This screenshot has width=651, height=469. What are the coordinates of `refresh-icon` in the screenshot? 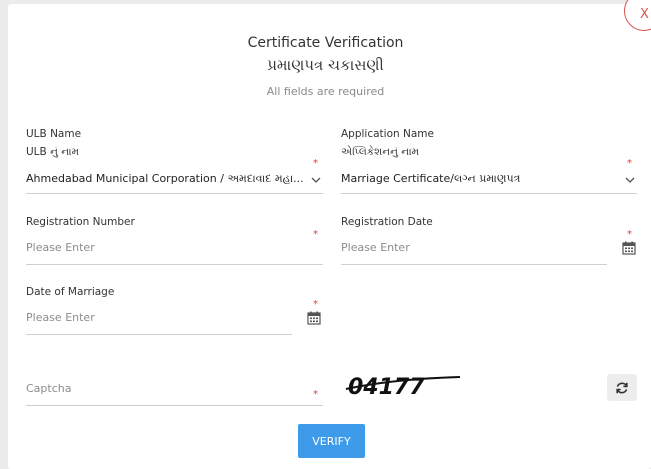 It's located at (622, 387).